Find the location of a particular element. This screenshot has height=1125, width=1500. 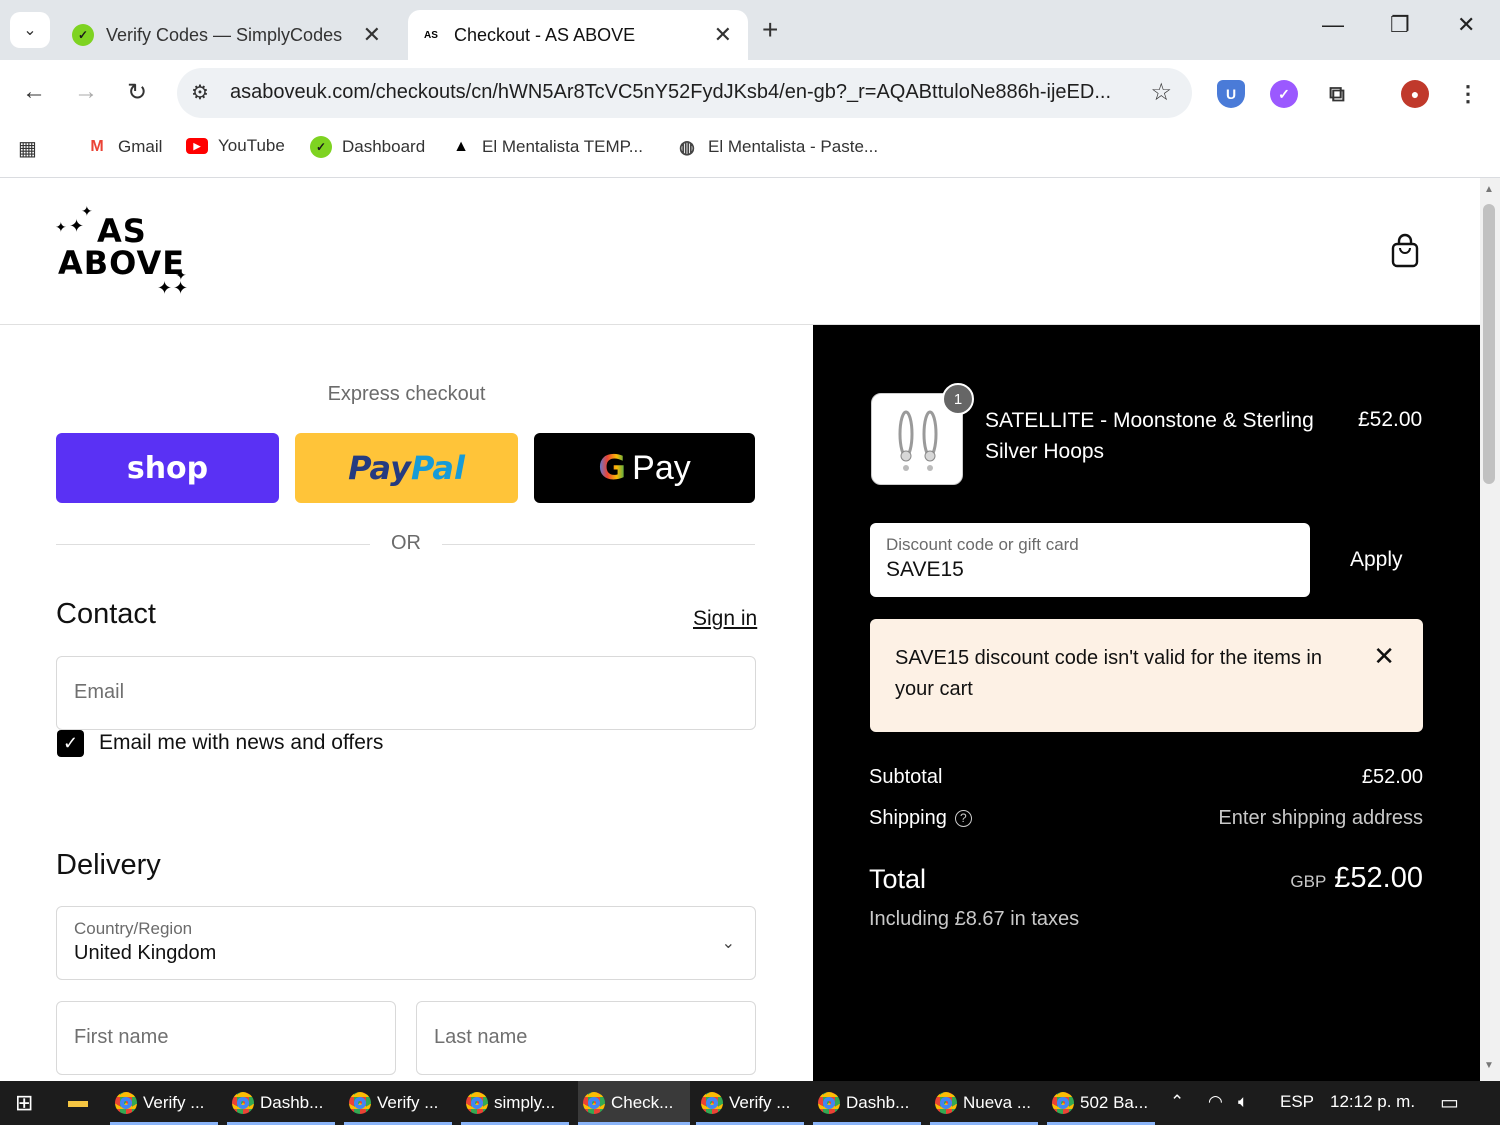

or-divider-label: OR is located at coordinates (406, 543).